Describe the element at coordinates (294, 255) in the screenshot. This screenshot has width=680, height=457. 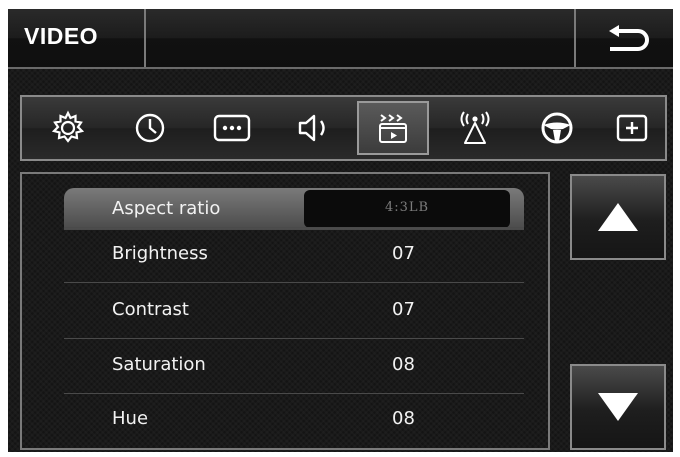
I see `brightness-row: Brightness 07` at that location.